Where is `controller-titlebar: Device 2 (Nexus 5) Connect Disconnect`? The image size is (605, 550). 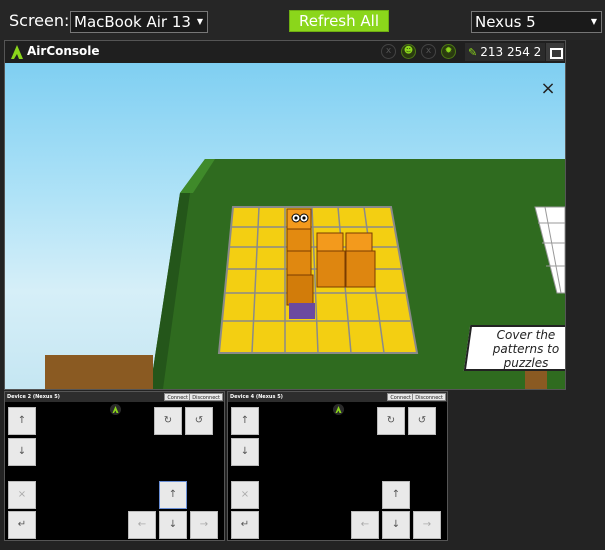
controller-titlebar: Device 2 (Nexus 5) Connect Disconnect is located at coordinates (114, 397).